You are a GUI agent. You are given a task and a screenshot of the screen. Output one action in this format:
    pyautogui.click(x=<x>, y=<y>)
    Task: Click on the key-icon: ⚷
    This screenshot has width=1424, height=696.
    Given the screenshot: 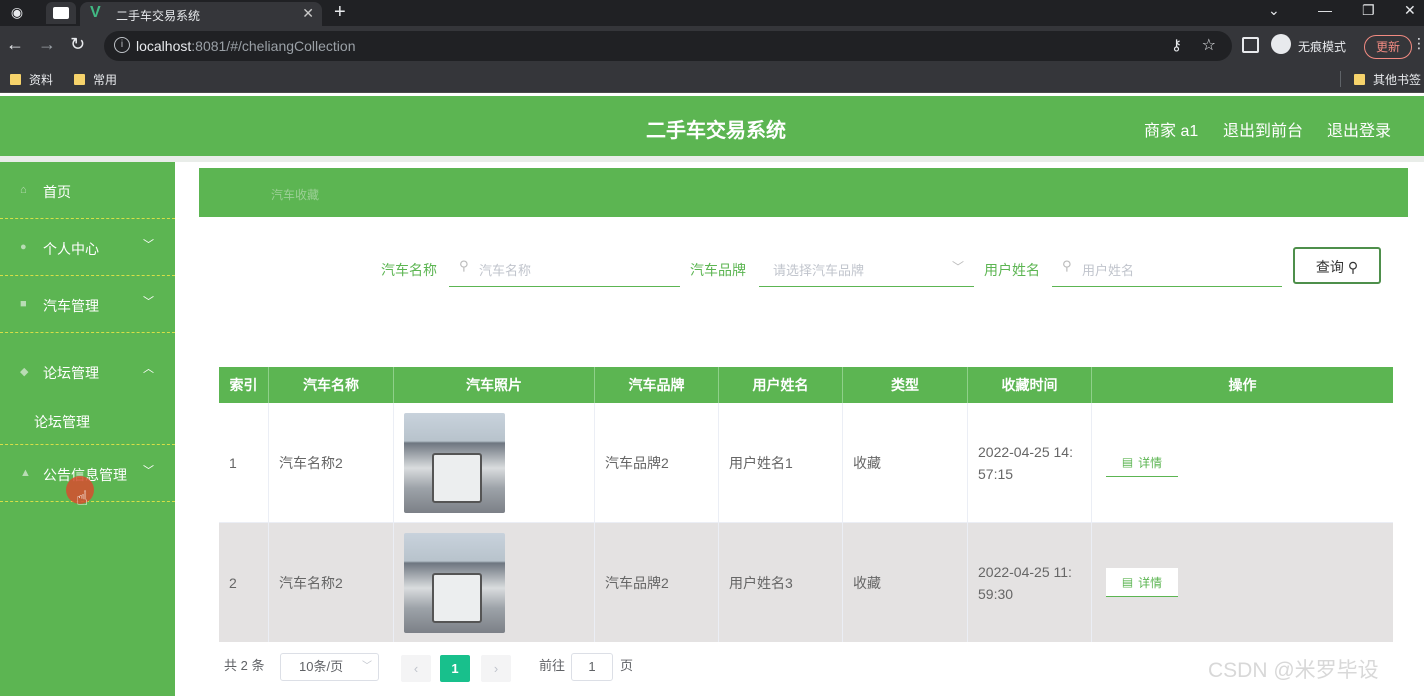 What is the action you would take?
    pyautogui.click(x=1176, y=45)
    